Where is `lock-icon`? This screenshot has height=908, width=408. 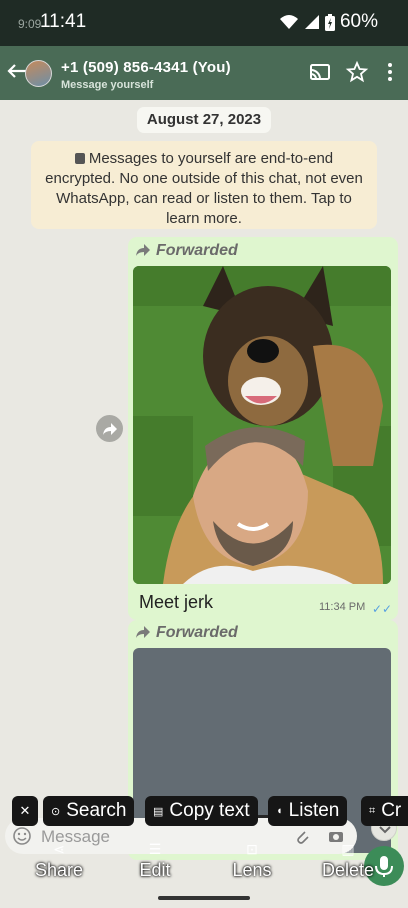 lock-icon is located at coordinates (79, 158).